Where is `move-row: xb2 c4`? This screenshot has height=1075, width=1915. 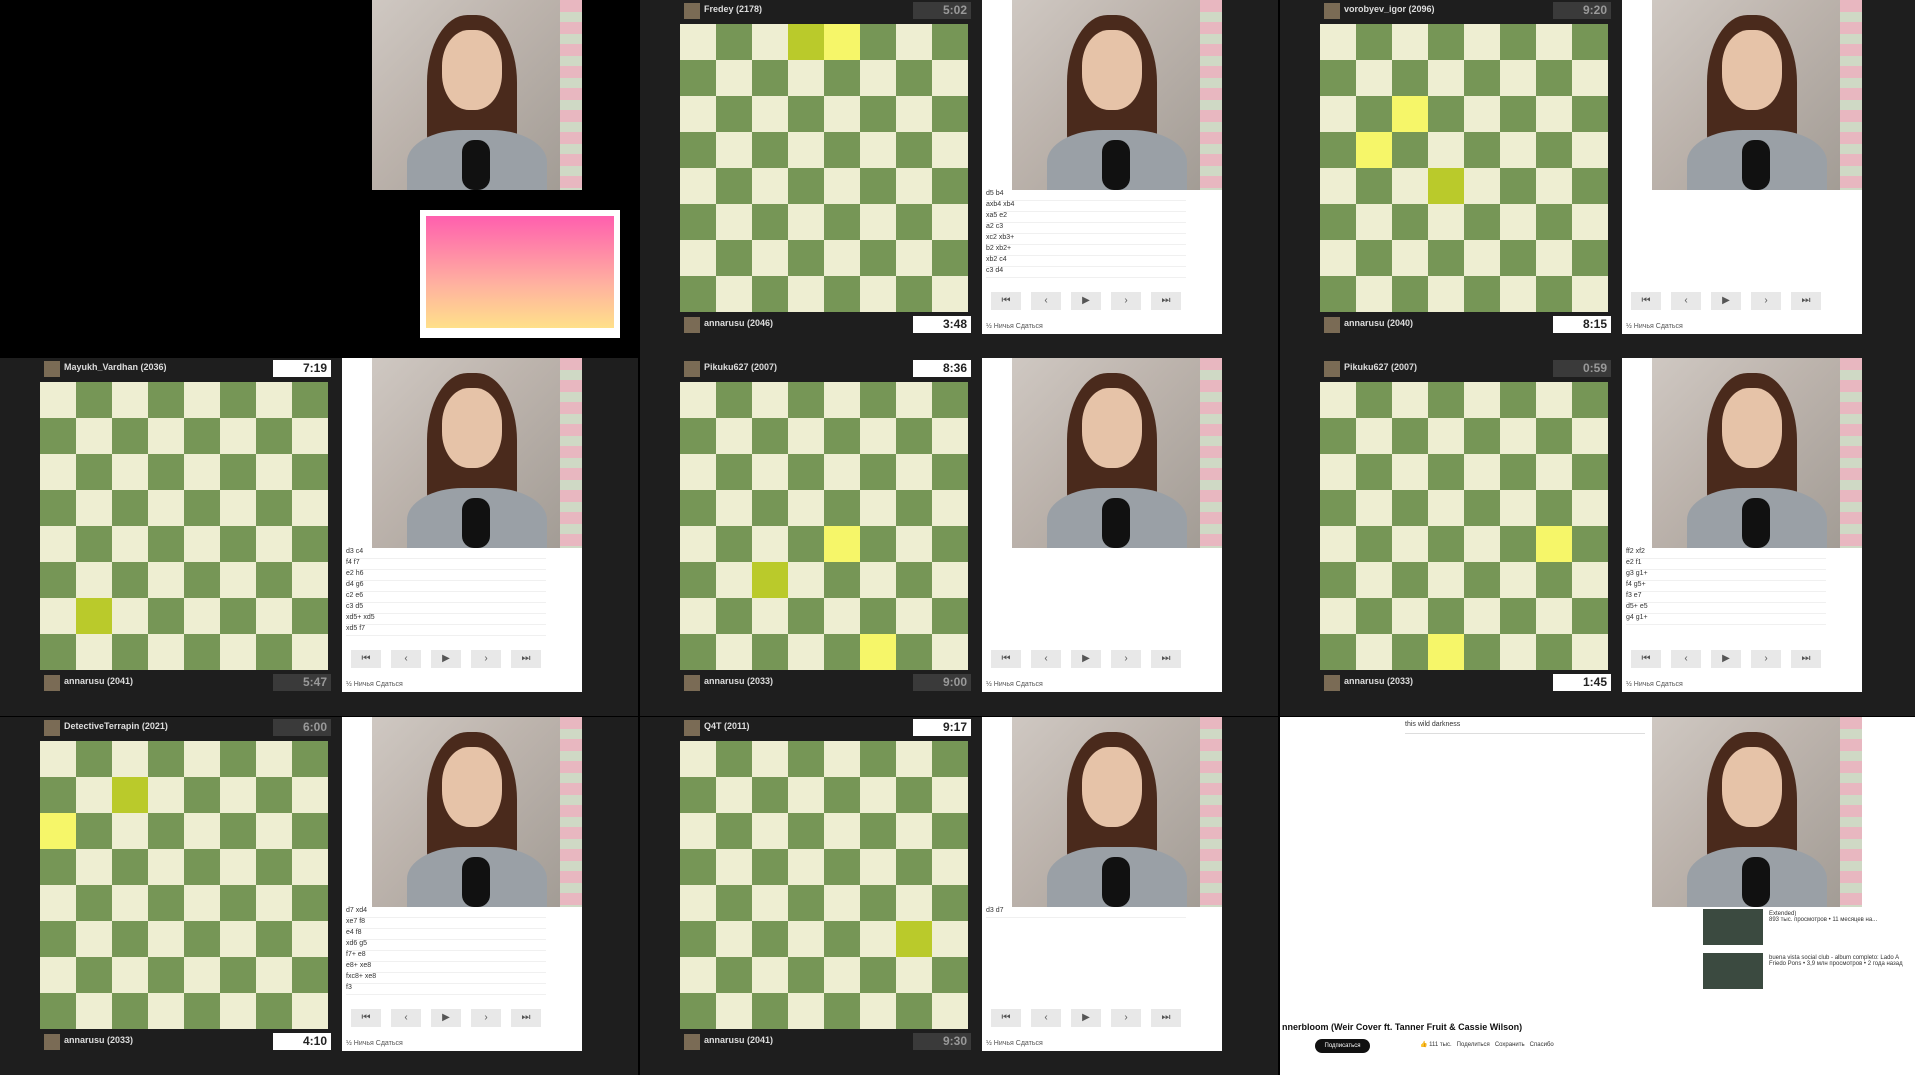 move-row: xb2 c4 is located at coordinates (1086, 261).